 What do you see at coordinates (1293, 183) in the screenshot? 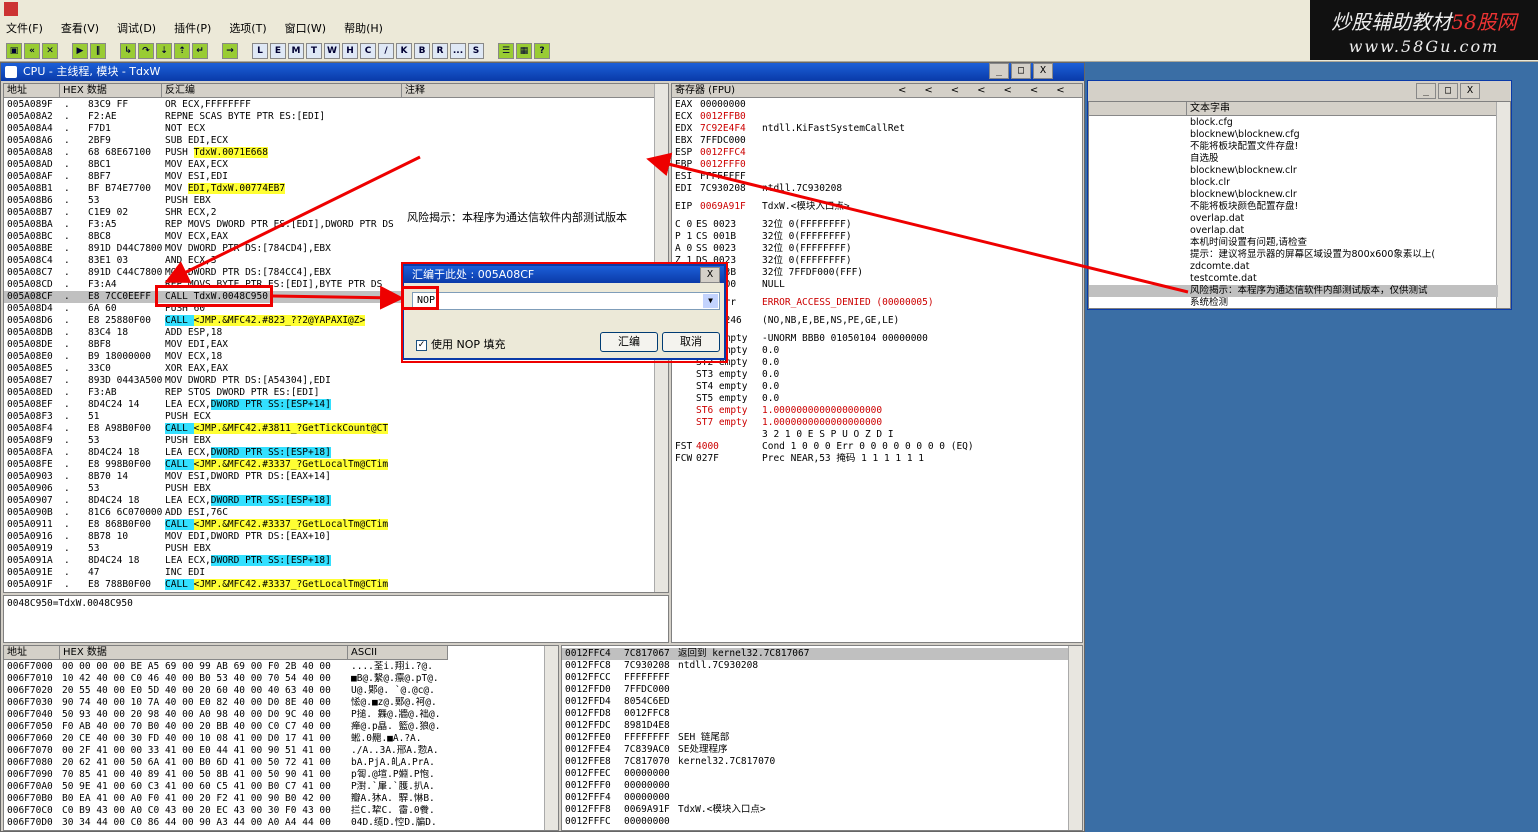
I see `string-row: block.clr` at bounding box center [1293, 183].